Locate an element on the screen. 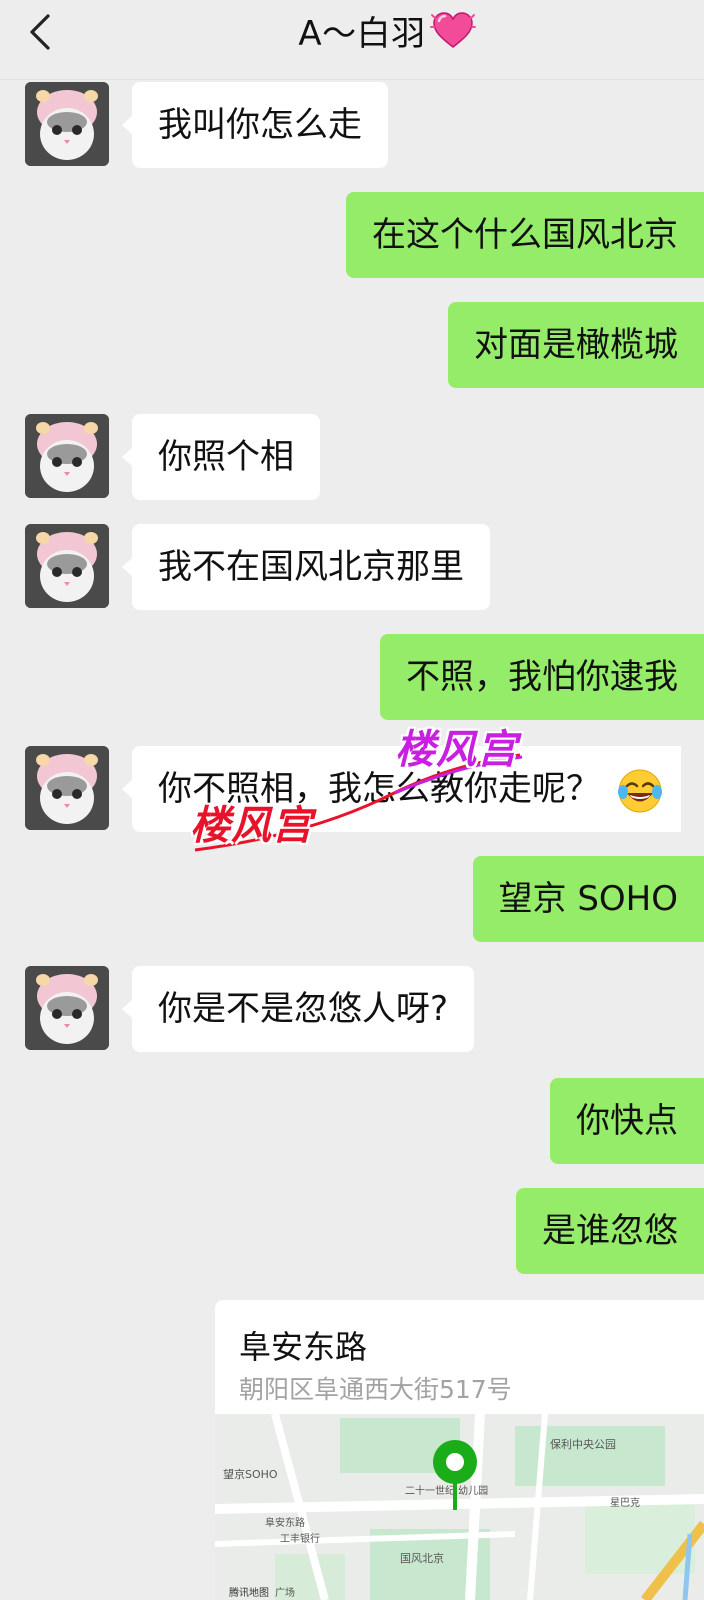 This screenshot has height=1600, width=704. message-bubble-outgoing: 望京 SOHO is located at coordinates (588, 899).